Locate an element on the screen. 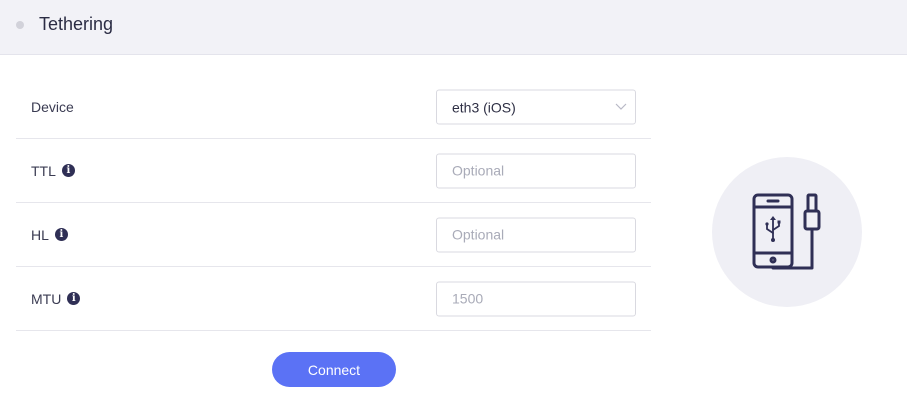  phone-usb-icon is located at coordinates (786, 231).